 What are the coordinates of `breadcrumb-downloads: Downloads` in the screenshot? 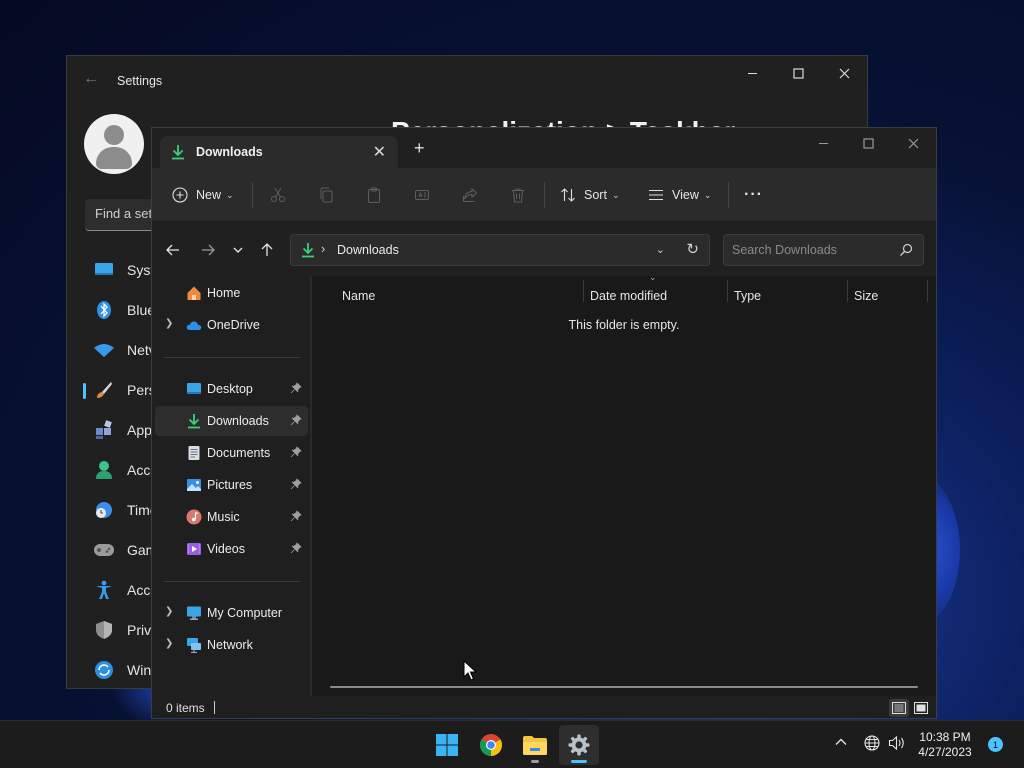 It's located at (368, 250).